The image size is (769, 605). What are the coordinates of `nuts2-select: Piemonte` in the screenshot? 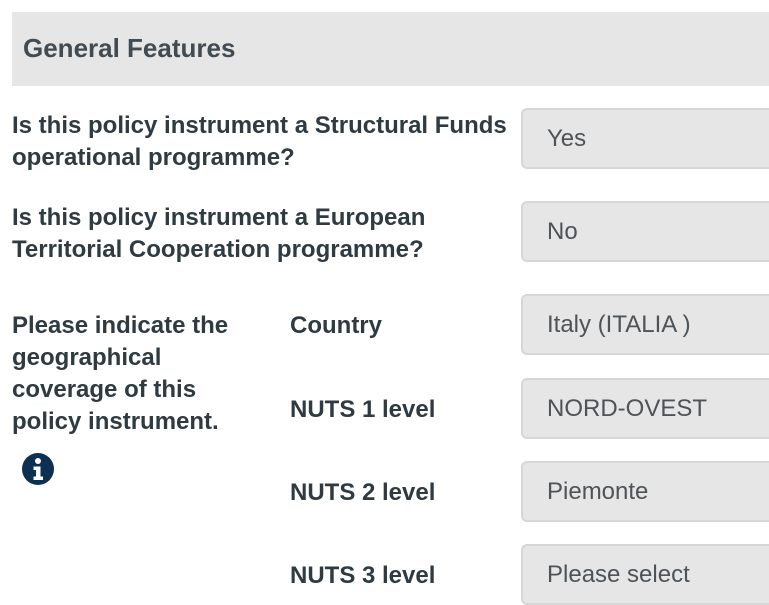 It's located at (645, 491).